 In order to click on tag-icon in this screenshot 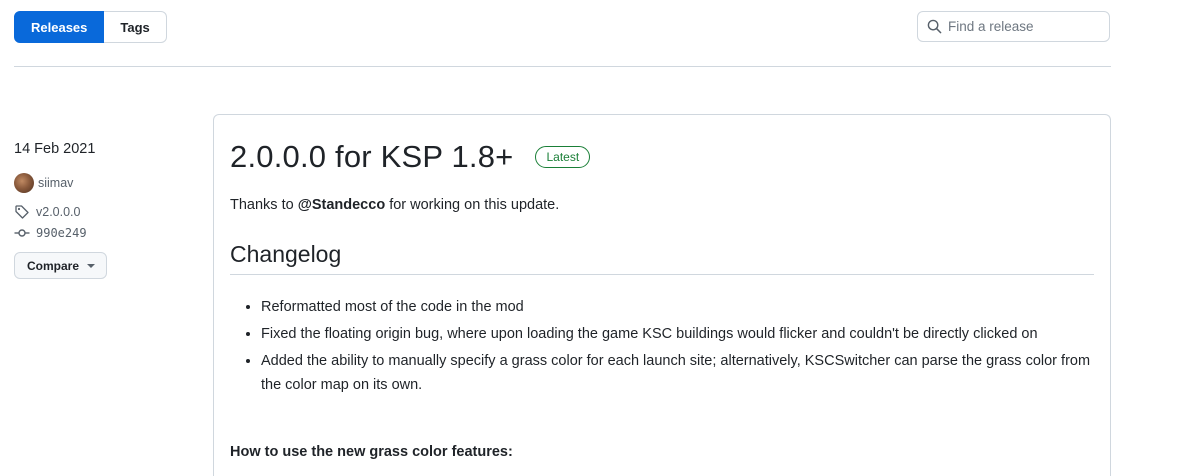, I will do `click(22, 212)`.